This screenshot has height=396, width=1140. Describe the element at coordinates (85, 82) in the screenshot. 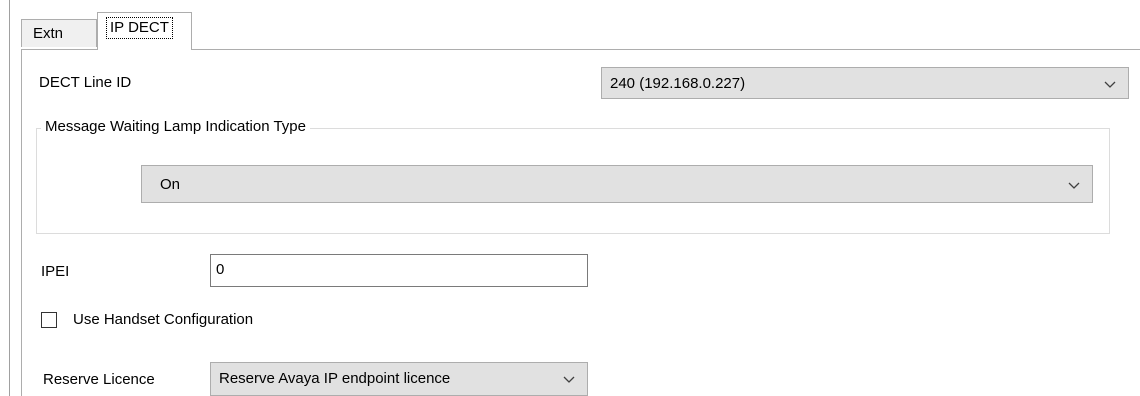

I see `dect-line-id-label: DECT Line ID` at that location.